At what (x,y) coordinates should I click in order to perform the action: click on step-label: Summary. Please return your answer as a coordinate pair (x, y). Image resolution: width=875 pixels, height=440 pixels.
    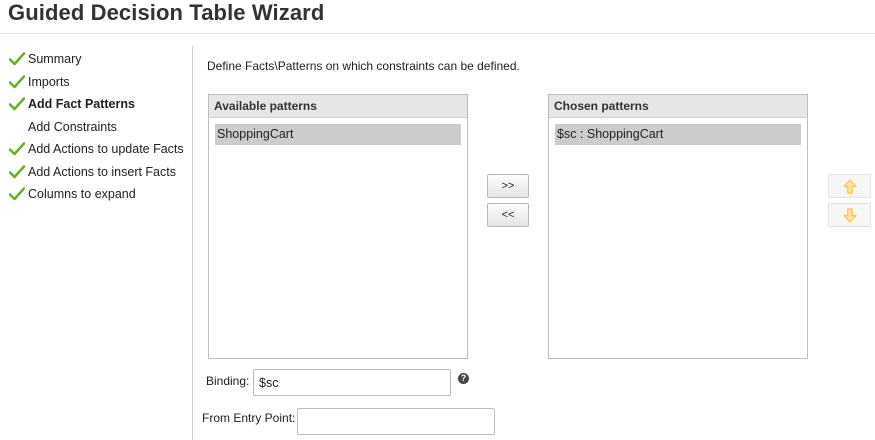
    Looking at the image, I should click on (55, 59).